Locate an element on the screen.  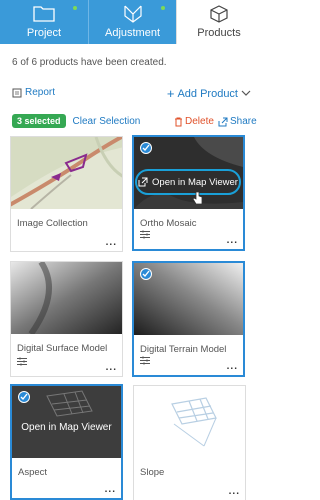
add-product-button: + Add Product is located at coordinates (209, 93).